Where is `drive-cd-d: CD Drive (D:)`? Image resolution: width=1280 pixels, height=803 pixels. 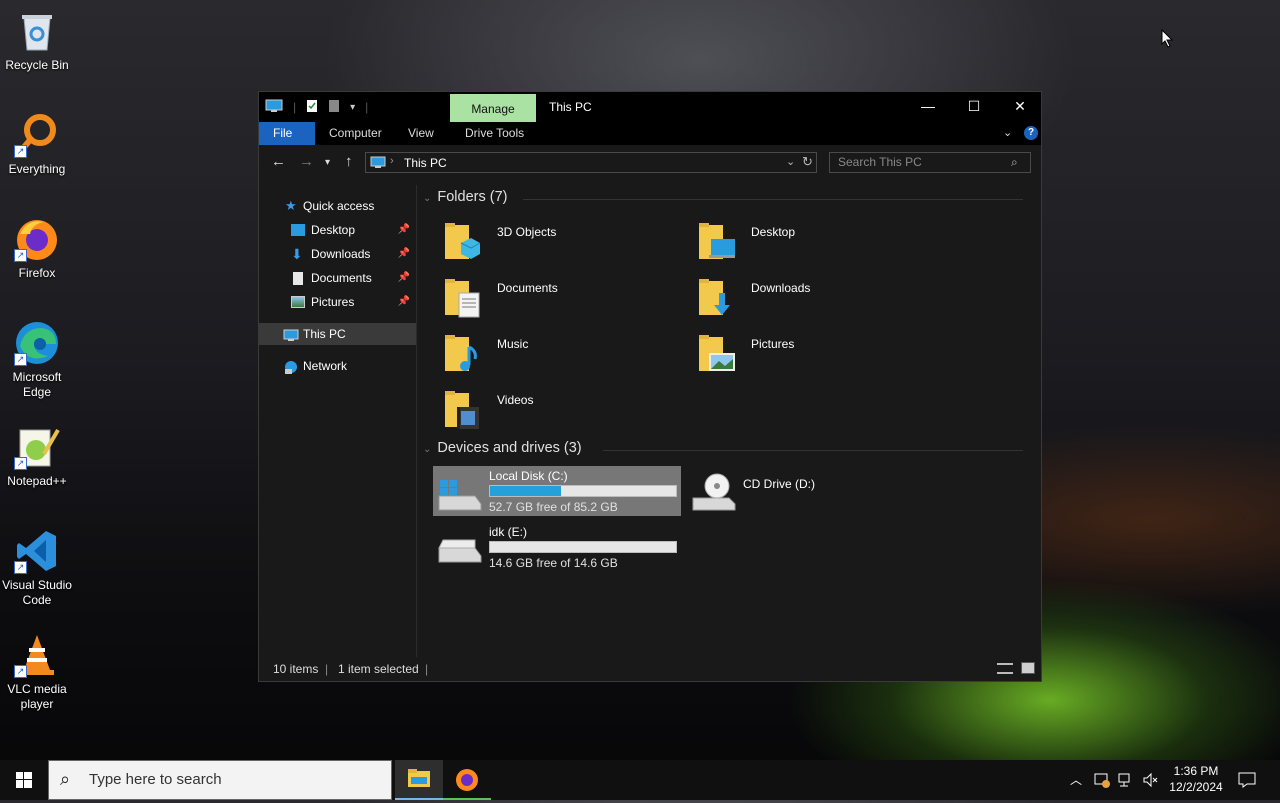 drive-cd-d: CD Drive (D:) is located at coordinates (811, 491).